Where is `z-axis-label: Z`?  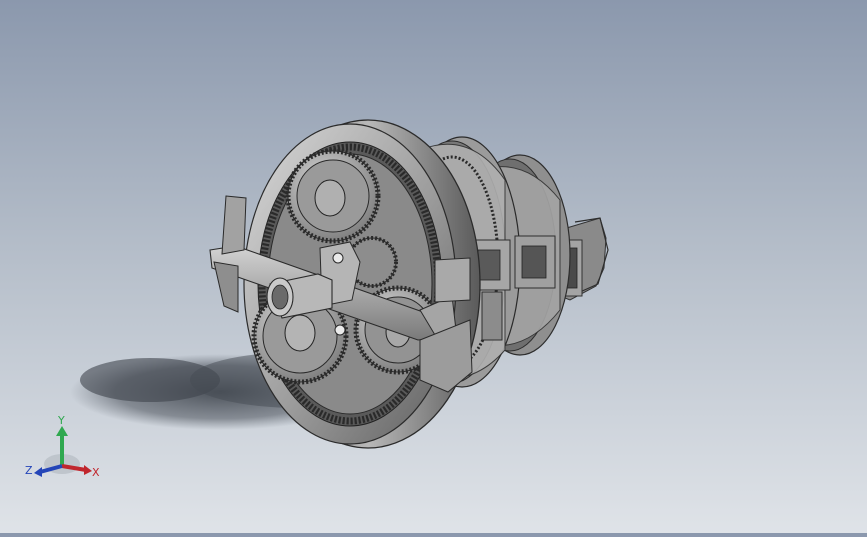 z-axis-label: Z is located at coordinates (29, 470).